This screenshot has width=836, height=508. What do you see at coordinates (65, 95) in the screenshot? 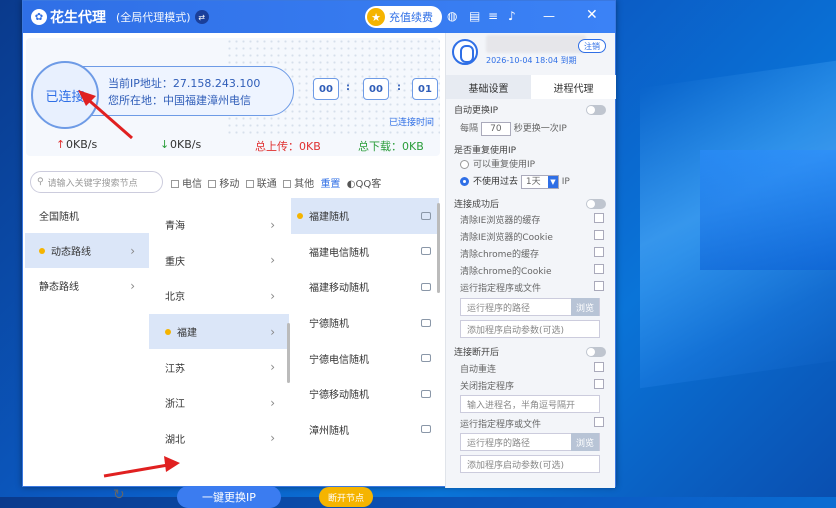
I see `connect-button: 已连接` at bounding box center [65, 95].